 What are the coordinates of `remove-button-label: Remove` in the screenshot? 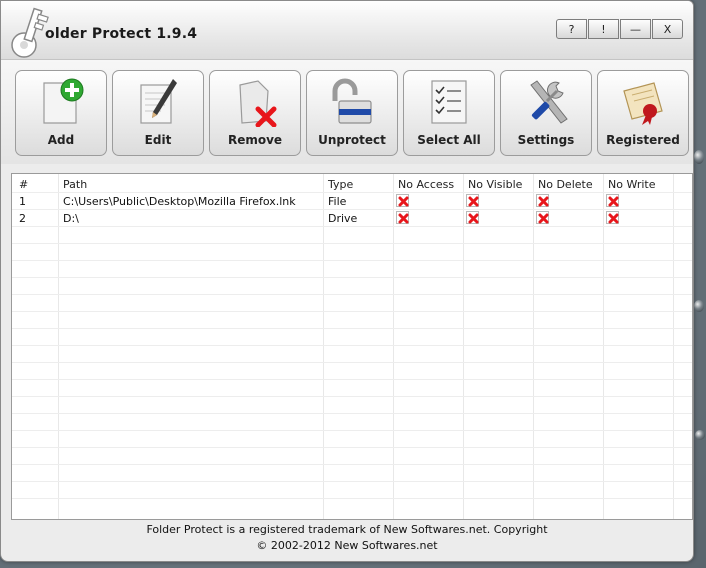 It's located at (255, 140).